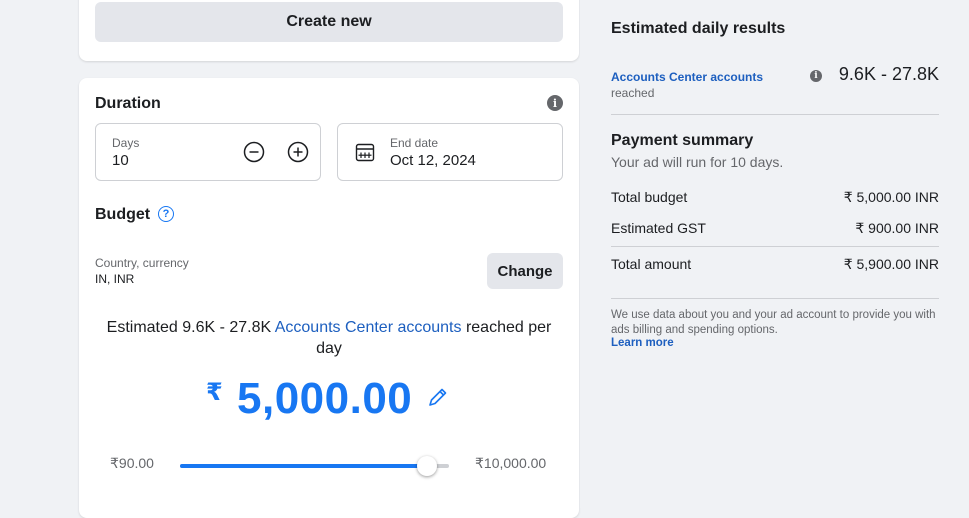  Describe the element at coordinates (166, 214) in the screenshot. I see `help-icon: ?` at that location.